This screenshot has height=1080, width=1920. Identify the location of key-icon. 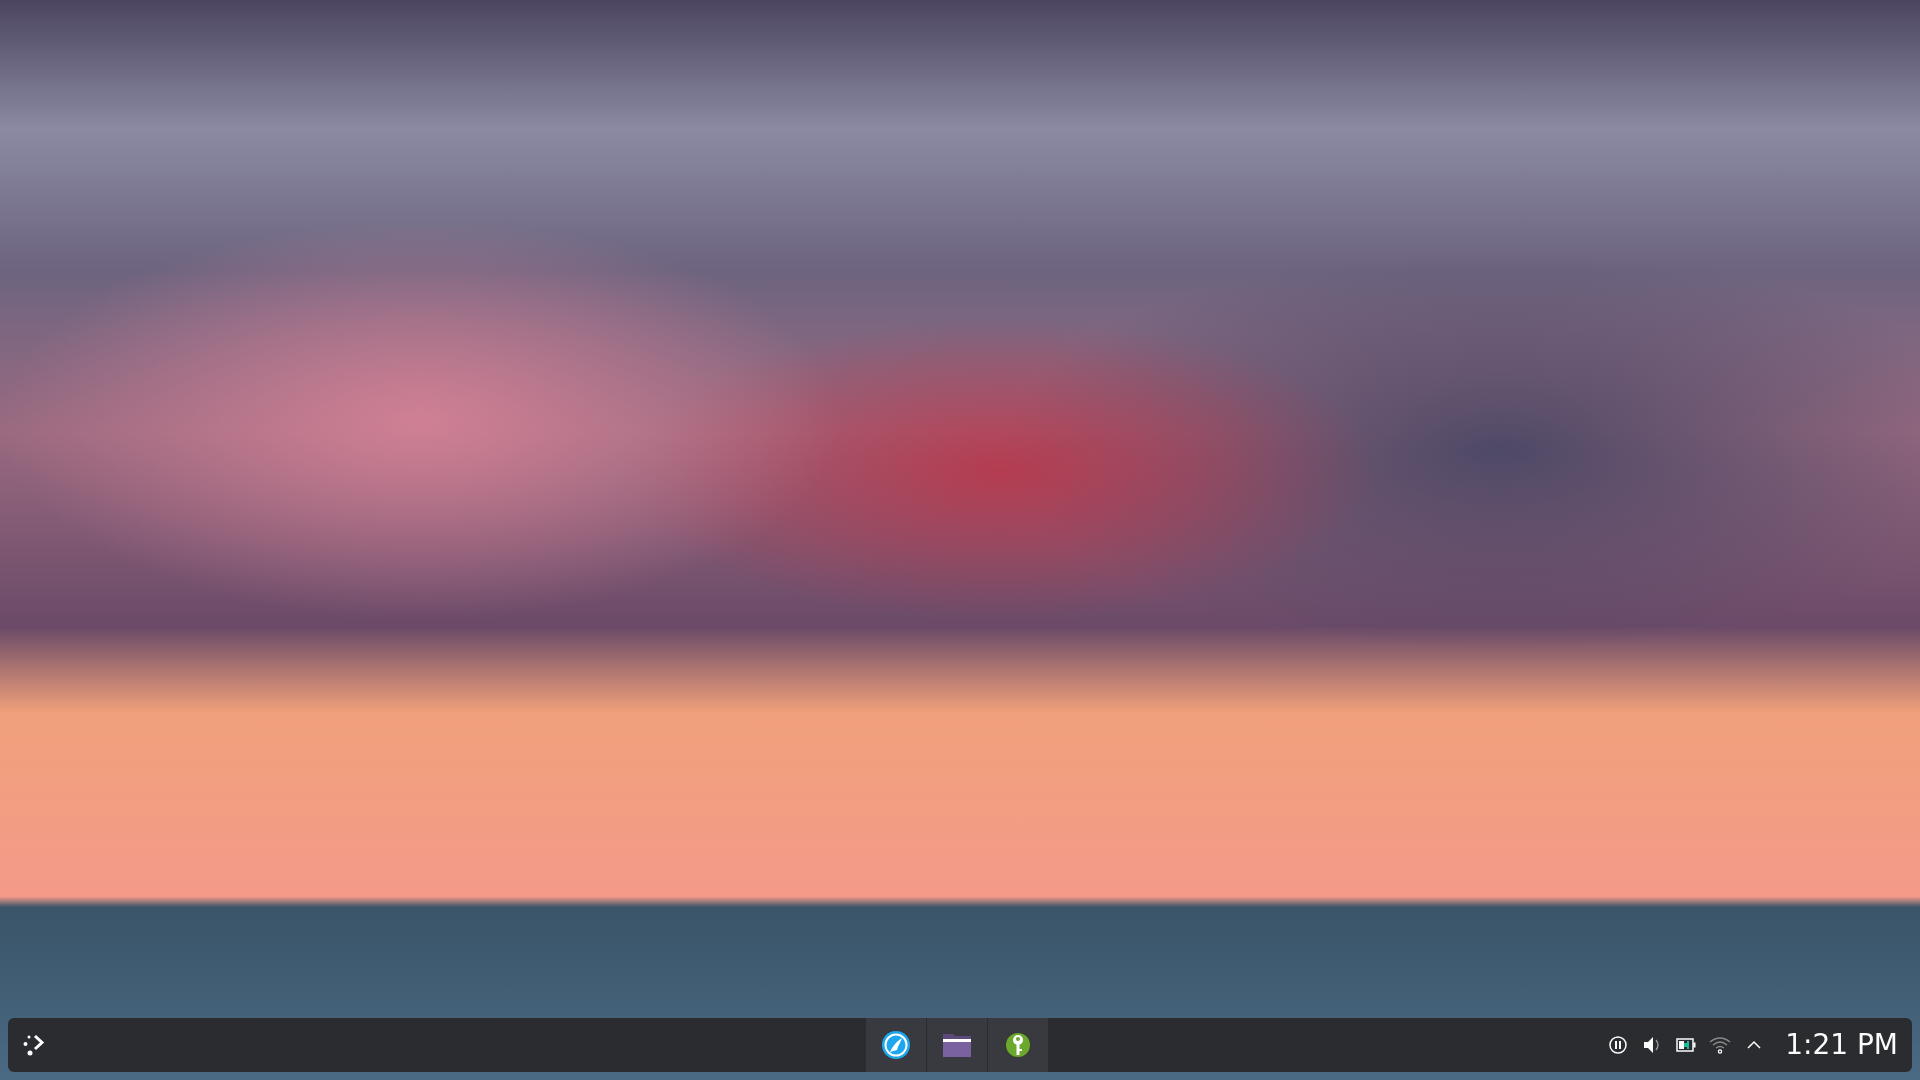
(1018, 1045).